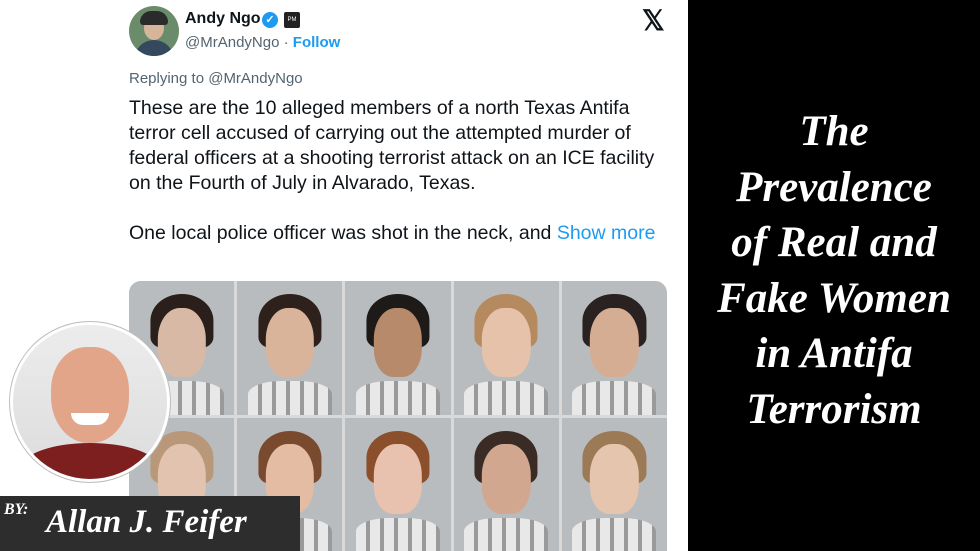 The height and width of the screenshot is (551, 980). Describe the element at coordinates (154, 48) in the screenshot. I see `avatar-shirt` at that location.